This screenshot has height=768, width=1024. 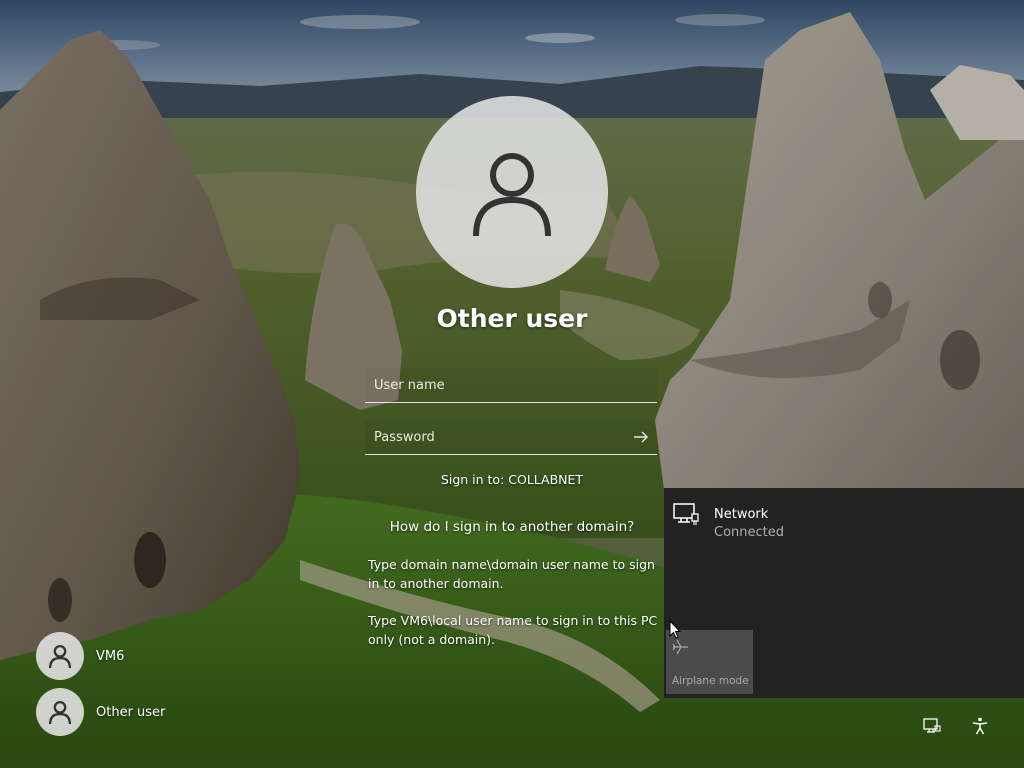 What do you see at coordinates (822, 522) in the screenshot?
I see `network-entry: Network Connected` at bounding box center [822, 522].